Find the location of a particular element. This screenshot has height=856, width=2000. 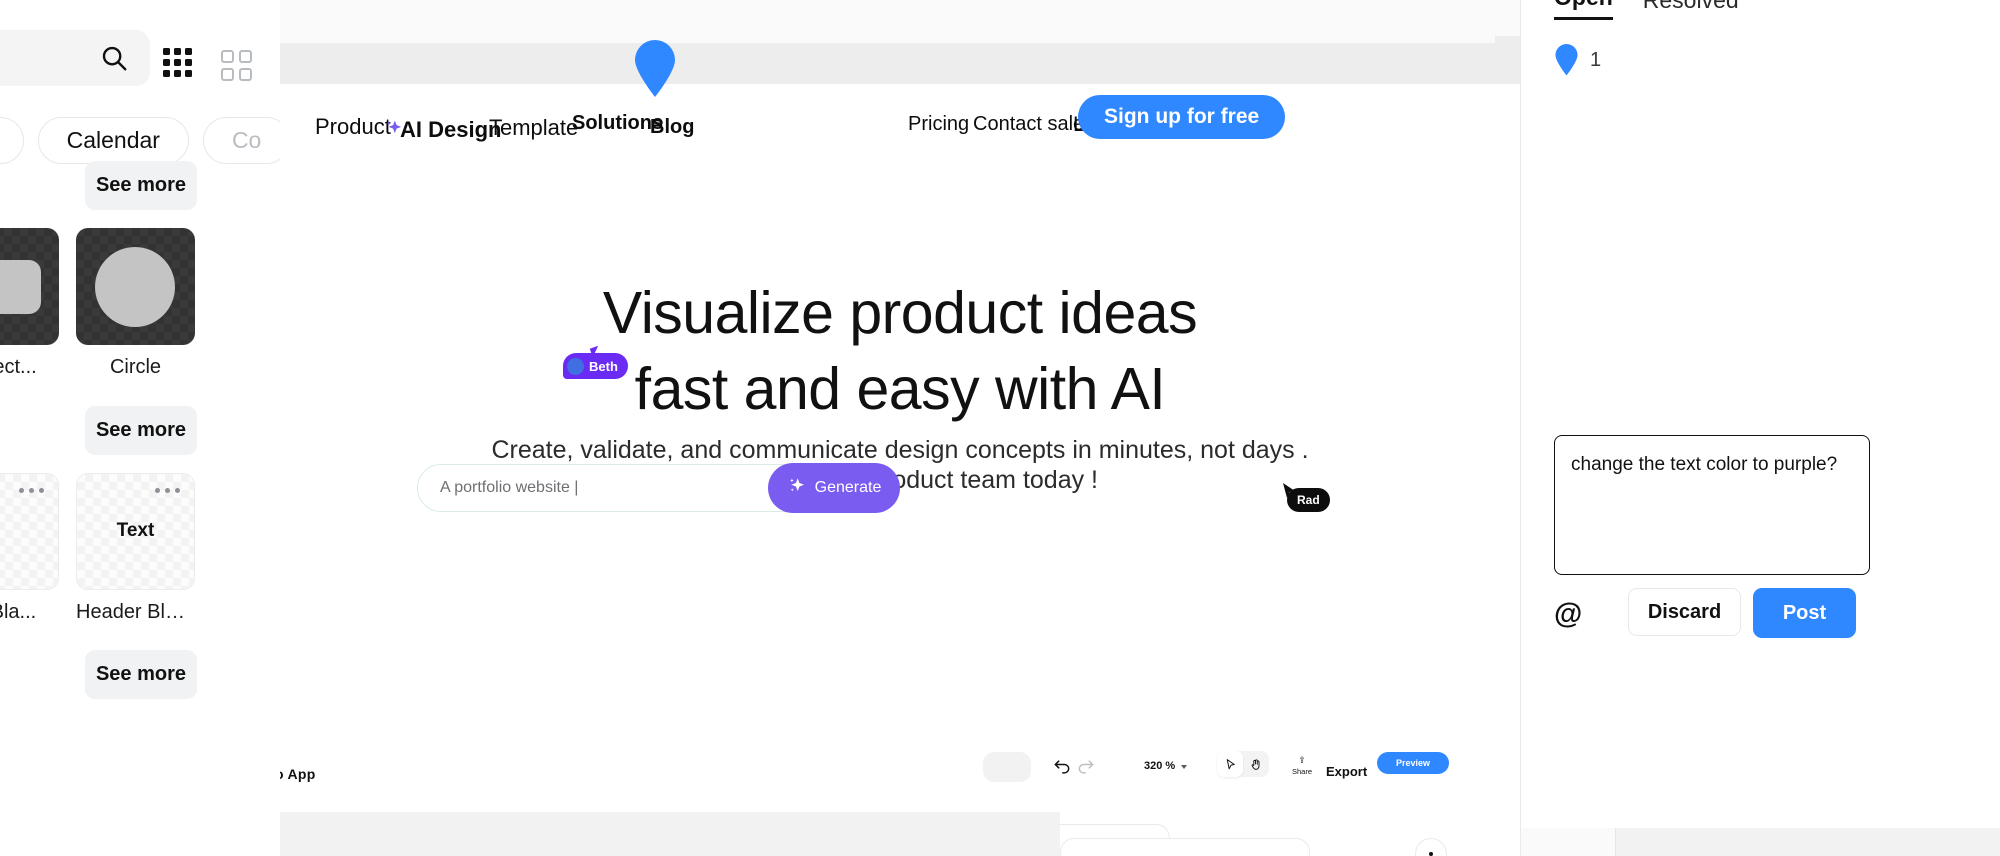

comment-thread-item: 1 is located at coordinates (1577, 60).